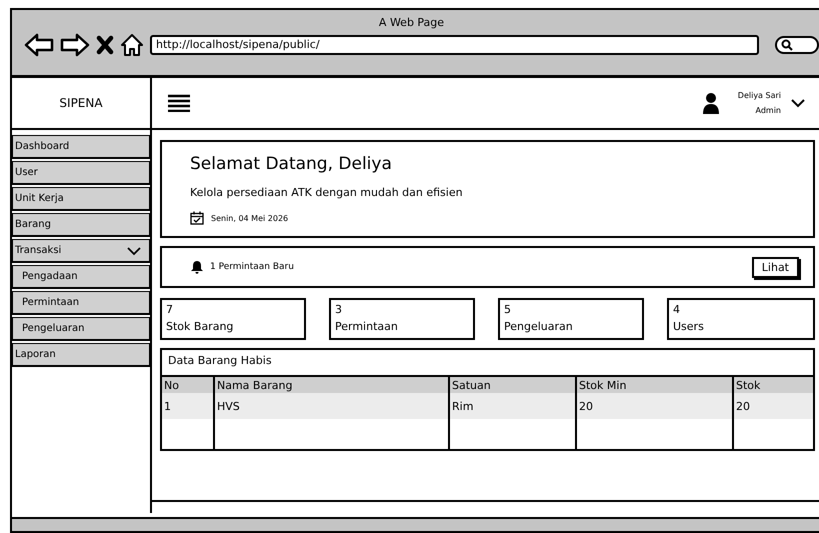 The width and height of the screenshot is (819, 533). Describe the element at coordinates (197, 267) in the screenshot. I see `bell-icon` at that location.